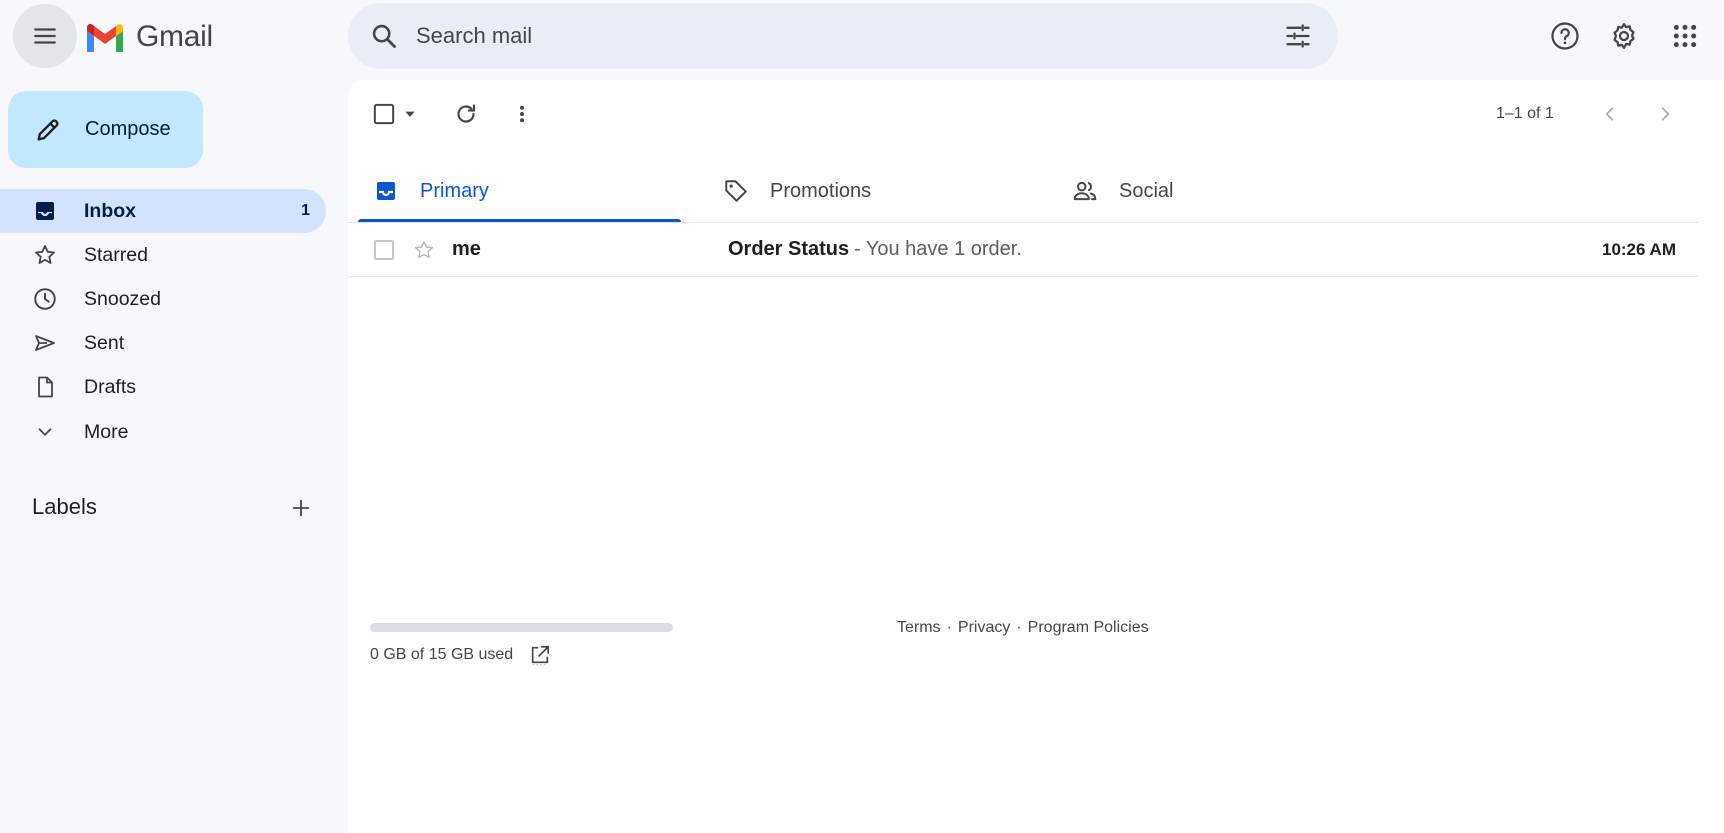 The width and height of the screenshot is (1724, 833). I want to click on tab-social: Social, so click(1122, 191).